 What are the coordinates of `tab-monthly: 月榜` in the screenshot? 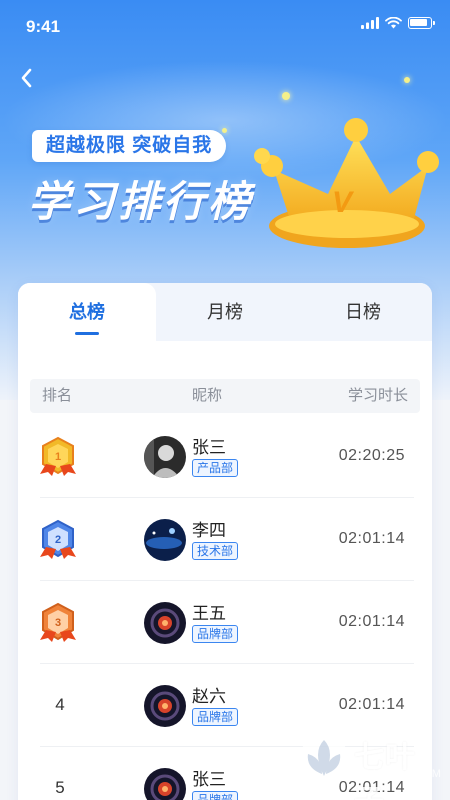 It's located at (225, 312).